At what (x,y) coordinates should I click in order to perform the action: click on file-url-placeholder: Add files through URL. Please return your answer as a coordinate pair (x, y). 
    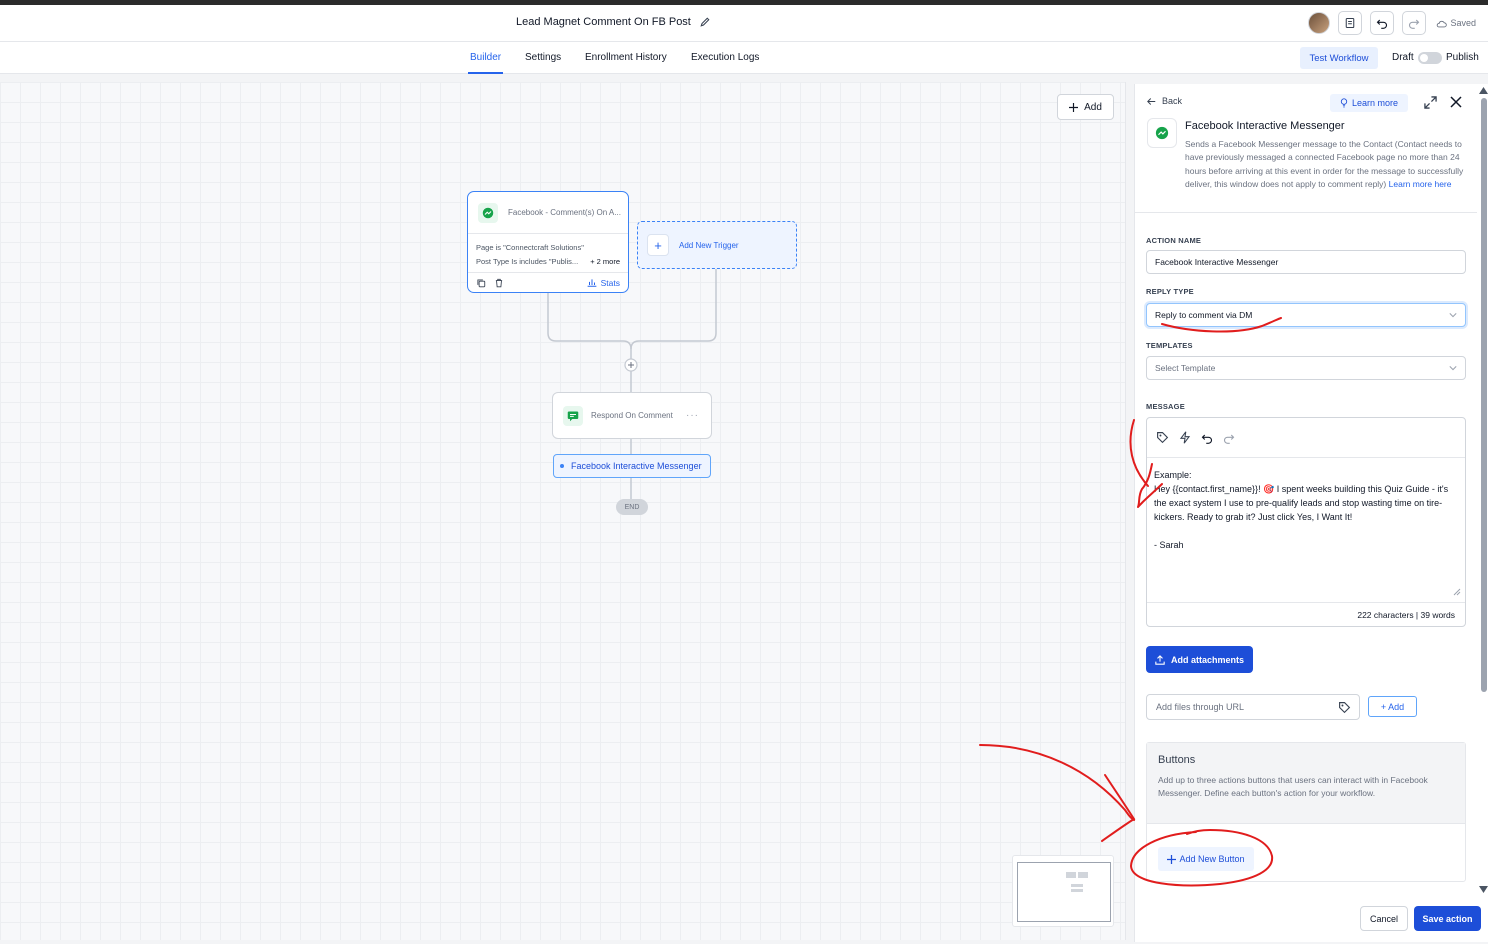
    Looking at the image, I should click on (1200, 707).